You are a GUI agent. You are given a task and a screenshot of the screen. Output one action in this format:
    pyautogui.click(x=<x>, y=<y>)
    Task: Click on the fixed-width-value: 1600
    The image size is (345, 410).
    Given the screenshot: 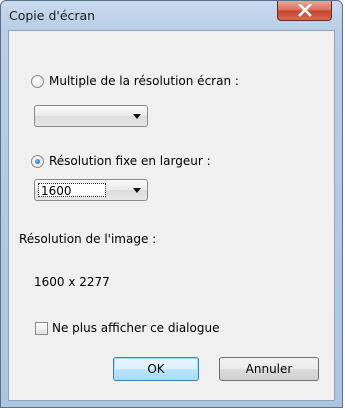 What is the action you would take?
    pyautogui.click(x=72, y=190)
    